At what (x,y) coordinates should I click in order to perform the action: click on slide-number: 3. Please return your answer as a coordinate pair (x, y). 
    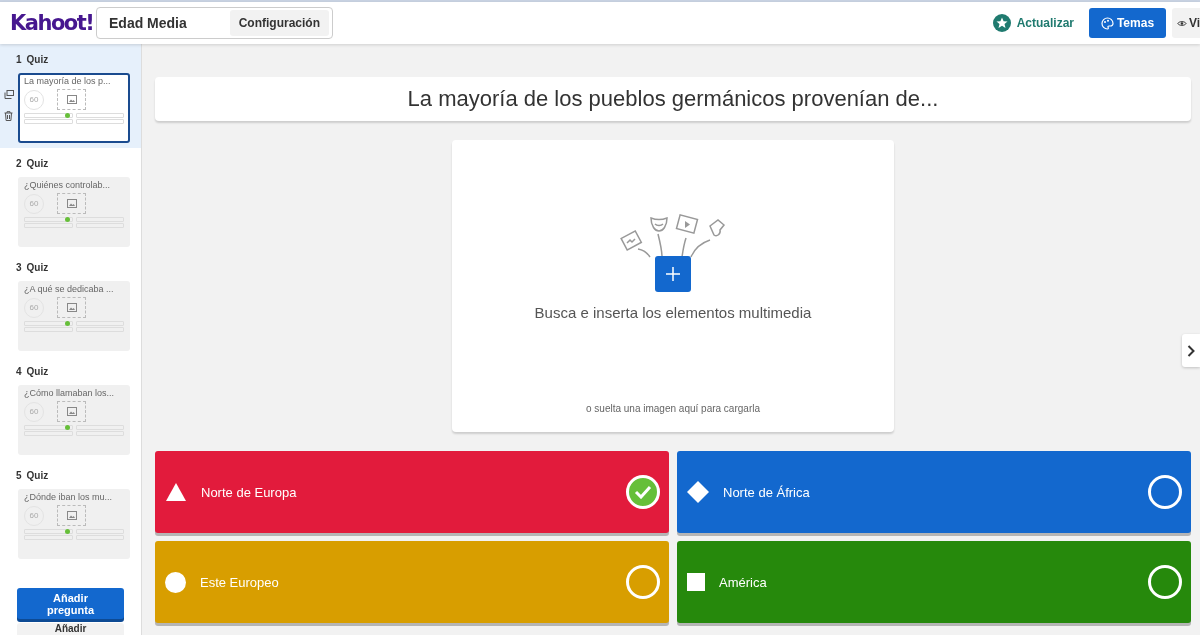
    Looking at the image, I should click on (19, 269).